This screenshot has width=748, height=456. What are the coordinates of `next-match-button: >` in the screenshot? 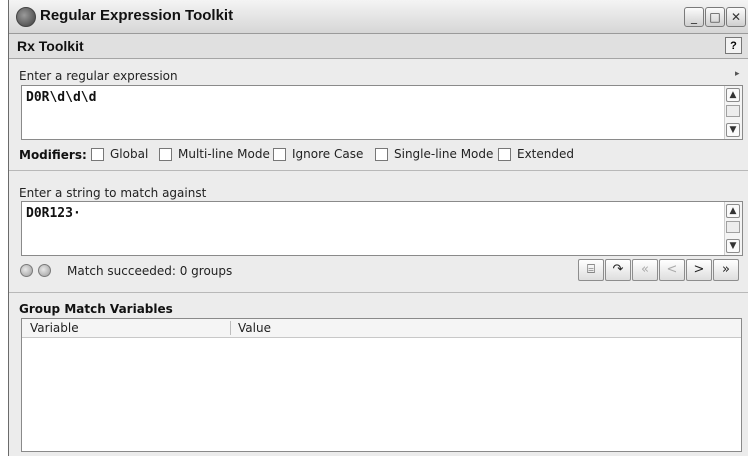 It's located at (699, 270).